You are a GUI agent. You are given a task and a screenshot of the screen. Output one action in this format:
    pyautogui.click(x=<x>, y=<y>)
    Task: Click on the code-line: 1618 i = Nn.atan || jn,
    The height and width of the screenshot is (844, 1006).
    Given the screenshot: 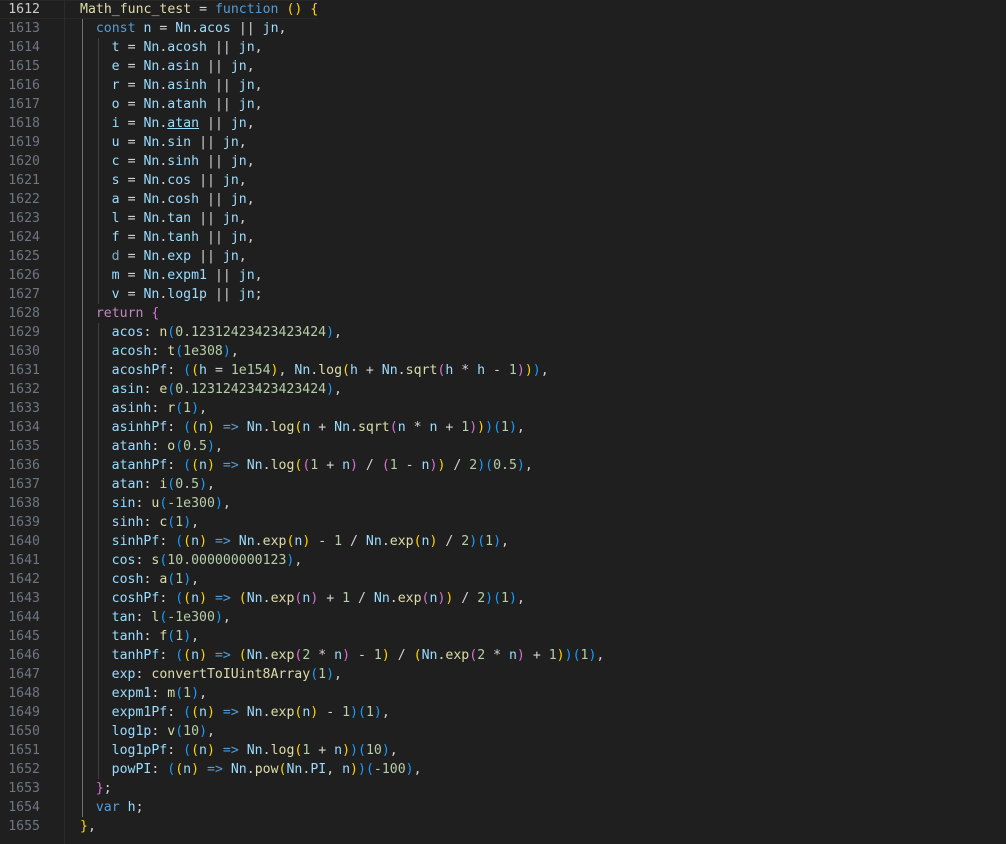 What is the action you would take?
    pyautogui.click(x=503, y=123)
    